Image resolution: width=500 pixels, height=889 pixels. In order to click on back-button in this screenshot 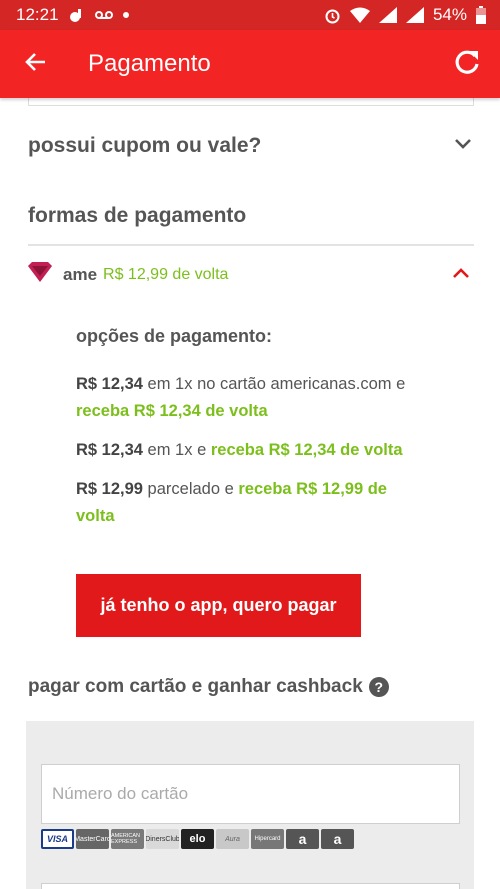, I will do `click(35, 64)`.